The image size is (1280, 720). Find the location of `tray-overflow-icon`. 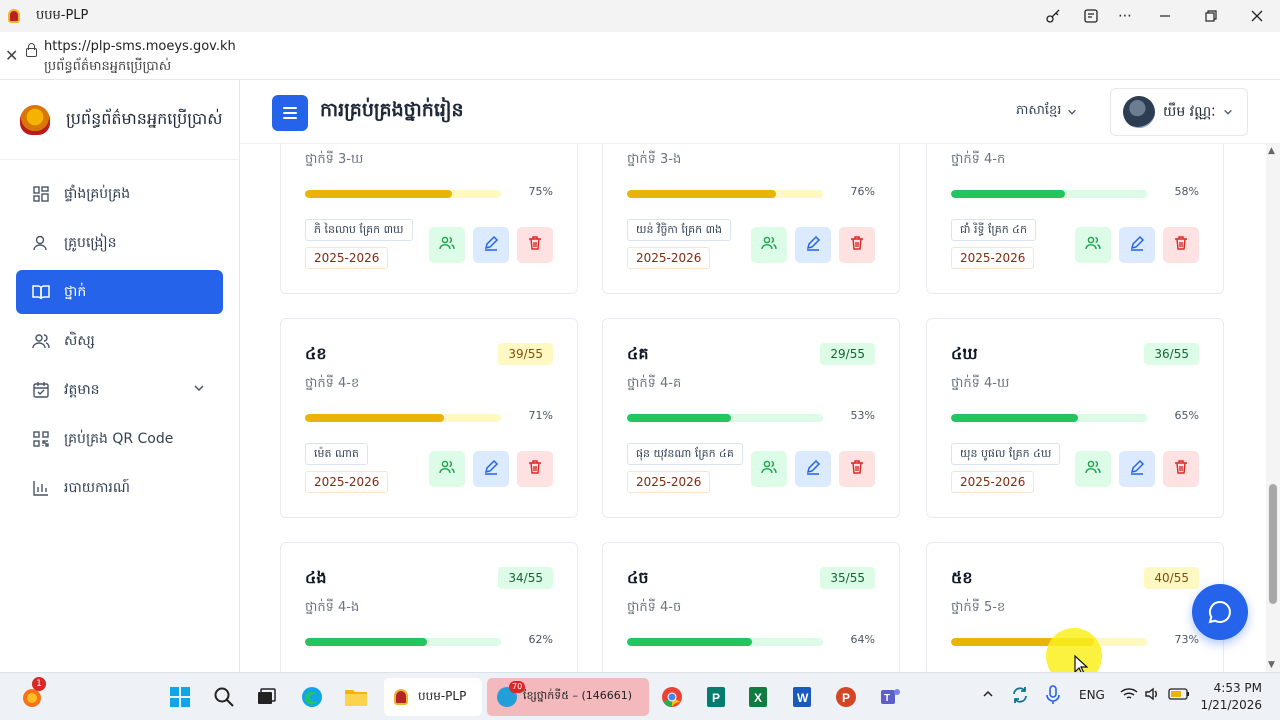

tray-overflow-icon is located at coordinates (988, 695).